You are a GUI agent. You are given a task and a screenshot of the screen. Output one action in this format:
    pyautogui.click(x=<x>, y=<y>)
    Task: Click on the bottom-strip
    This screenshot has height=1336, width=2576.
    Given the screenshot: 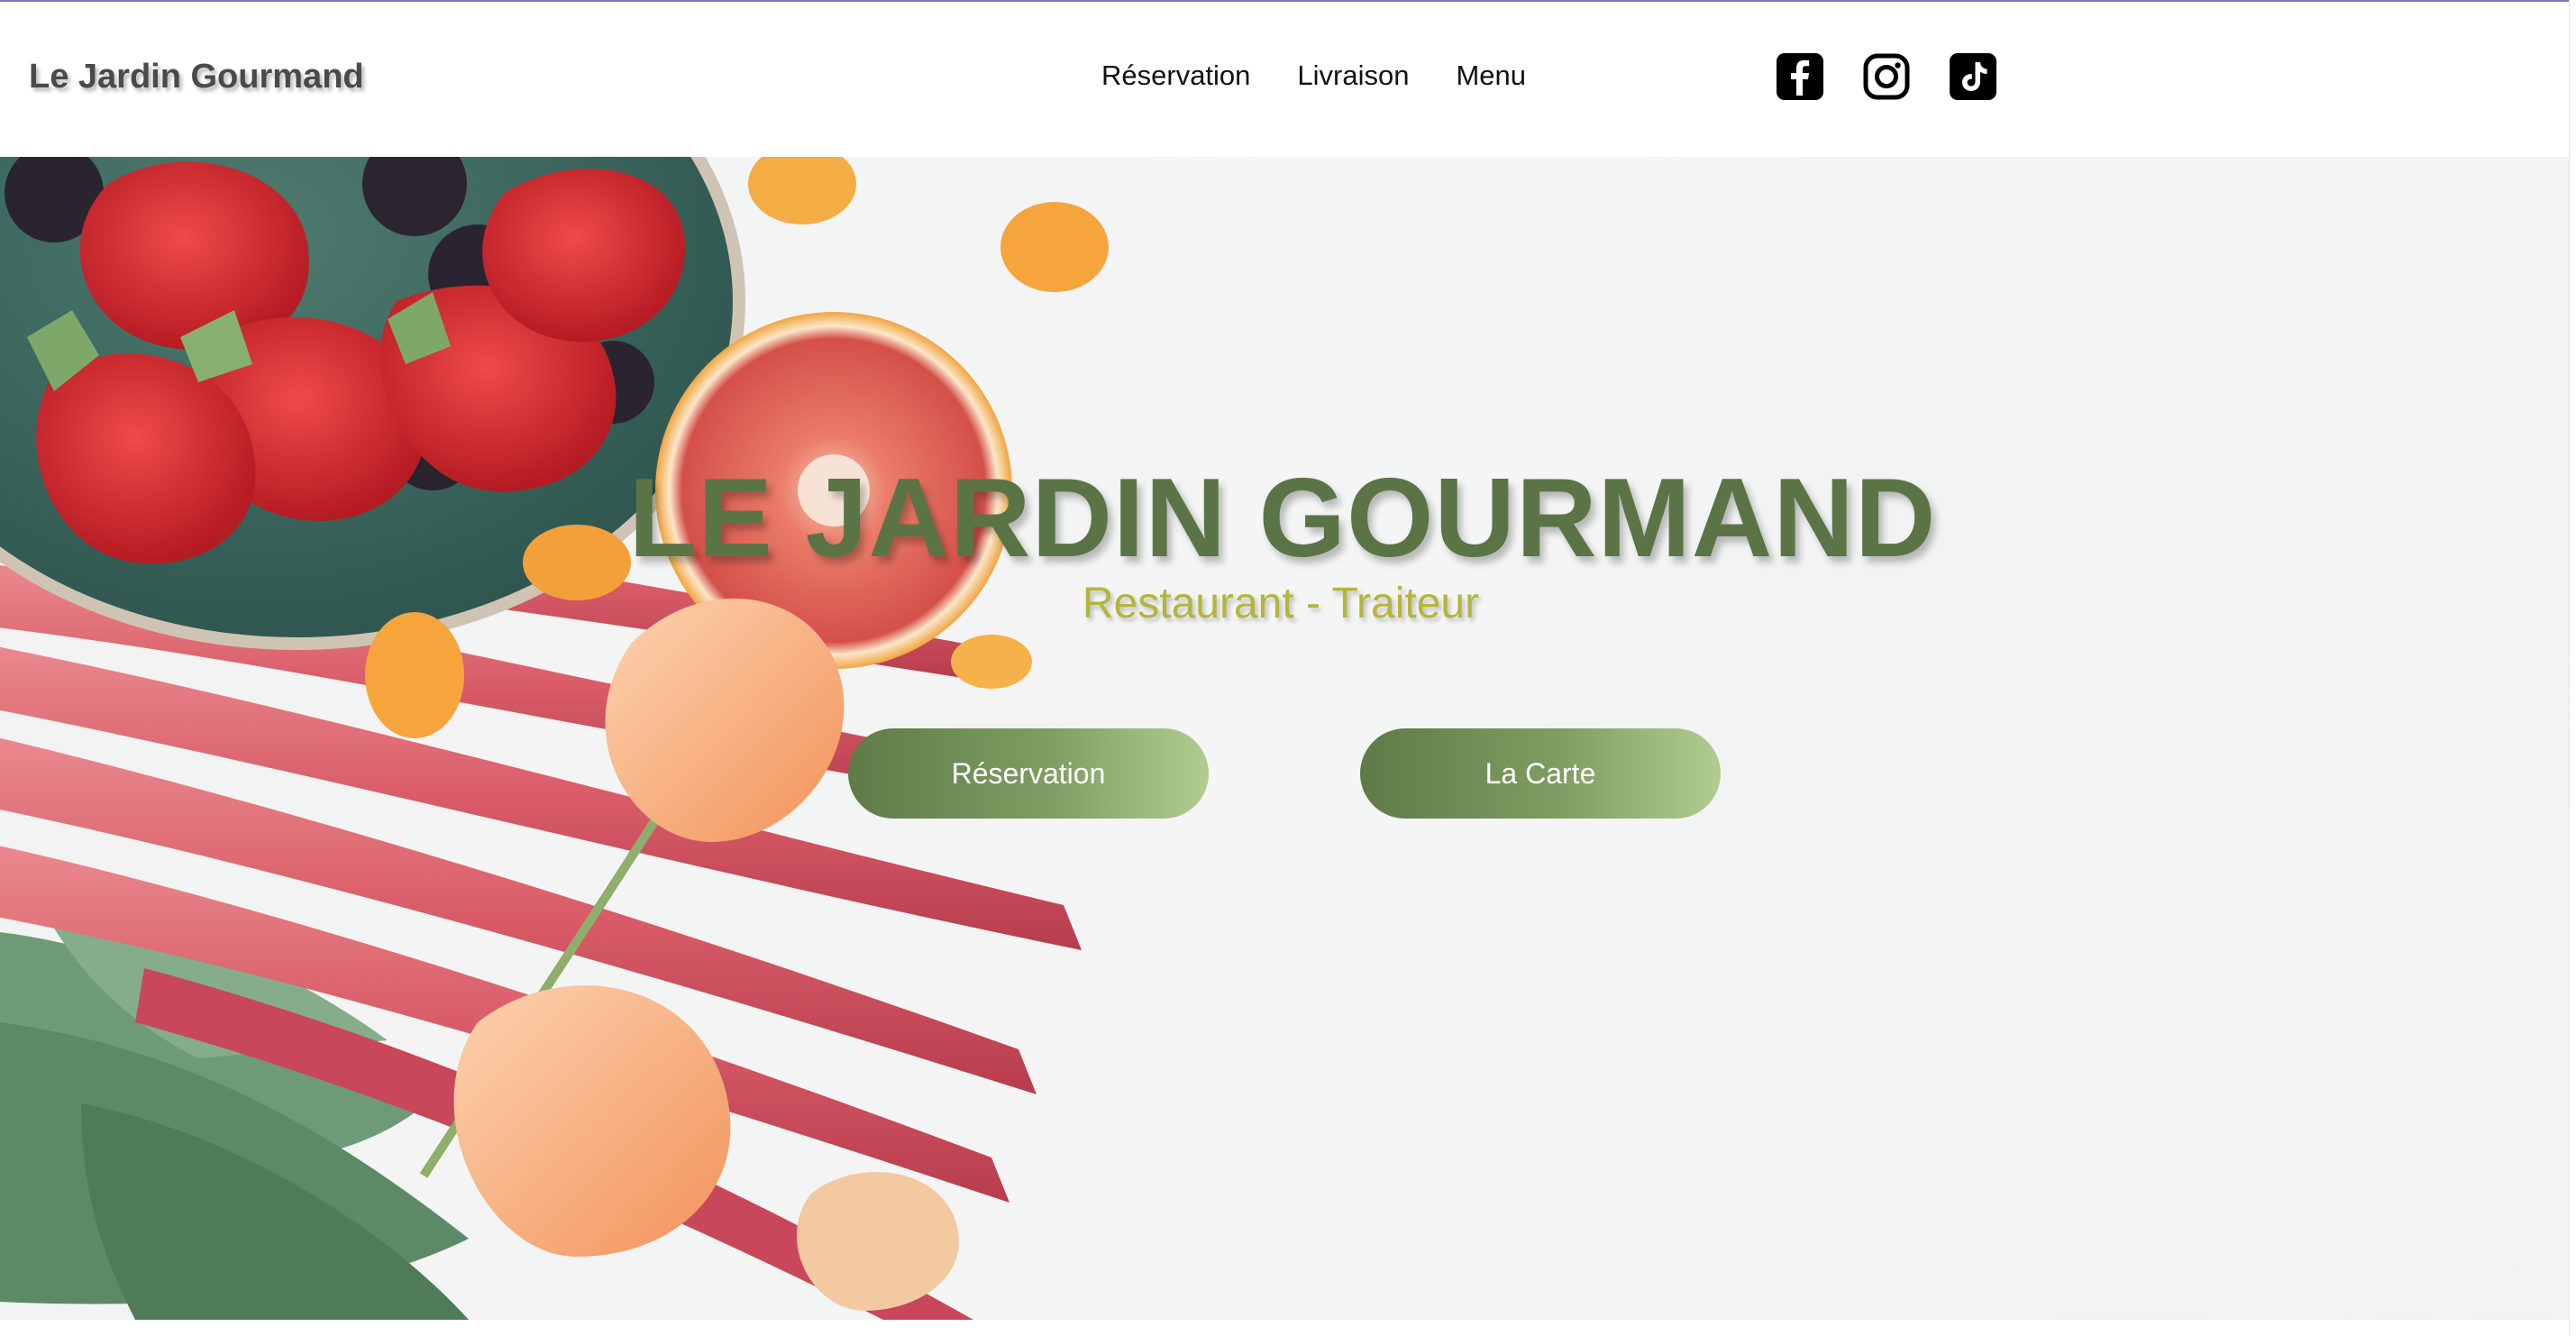 What is the action you would take?
    pyautogui.click(x=1288, y=1328)
    